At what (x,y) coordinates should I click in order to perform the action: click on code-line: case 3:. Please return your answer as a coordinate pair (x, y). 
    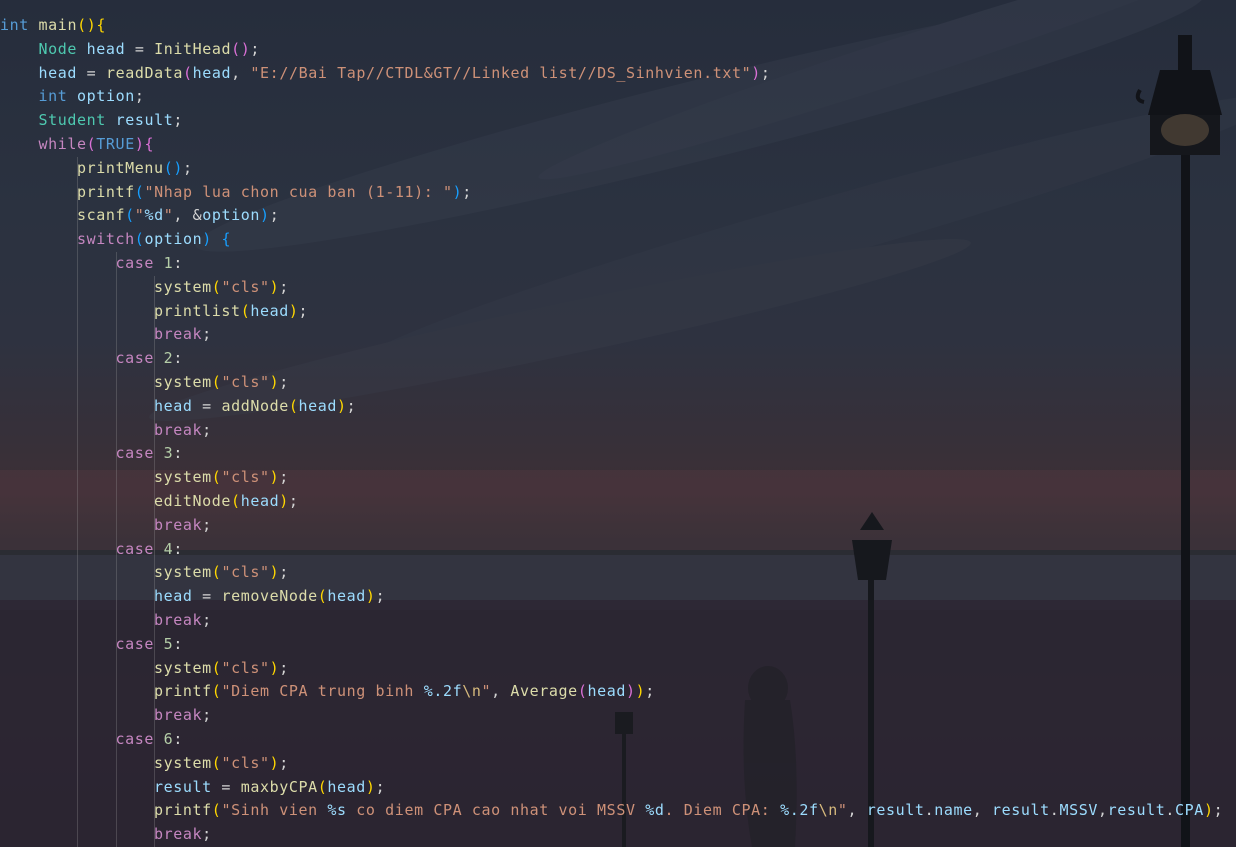
    Looking at the image, I should click on (149, 454).